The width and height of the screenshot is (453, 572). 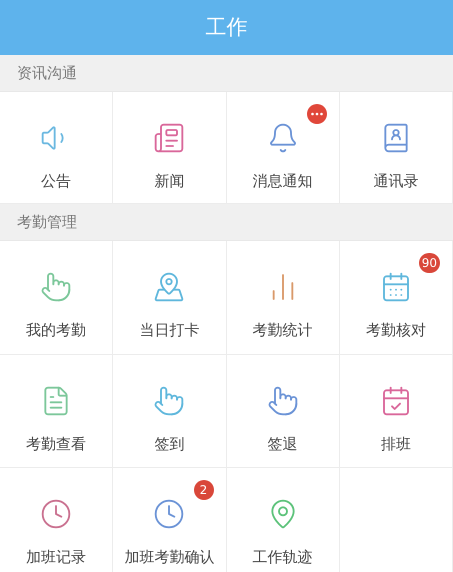 What do you see at coordinates (316, 114) in the screenshot?
I see `more-badge` at bounding box center [316, 114].